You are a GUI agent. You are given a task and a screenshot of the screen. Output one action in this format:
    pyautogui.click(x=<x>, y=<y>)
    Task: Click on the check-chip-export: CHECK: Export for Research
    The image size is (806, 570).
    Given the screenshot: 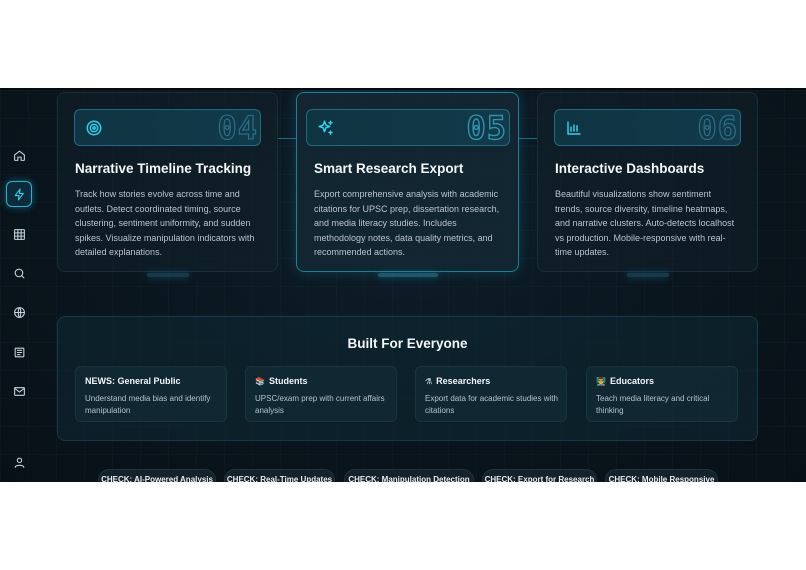 What is the action you would take?
    pyautogui.click(x=539, y=475)
    